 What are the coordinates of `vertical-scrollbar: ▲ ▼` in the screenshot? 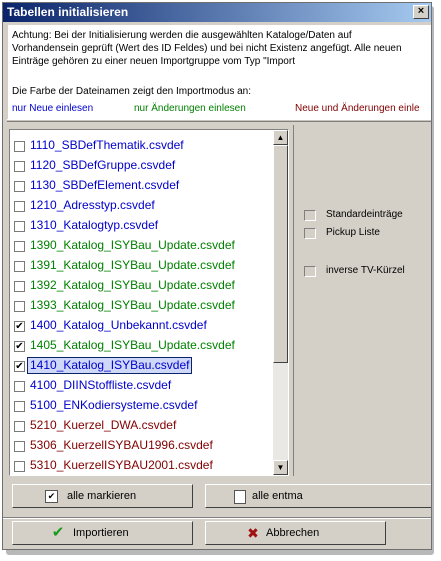 It's located at (280, 302).